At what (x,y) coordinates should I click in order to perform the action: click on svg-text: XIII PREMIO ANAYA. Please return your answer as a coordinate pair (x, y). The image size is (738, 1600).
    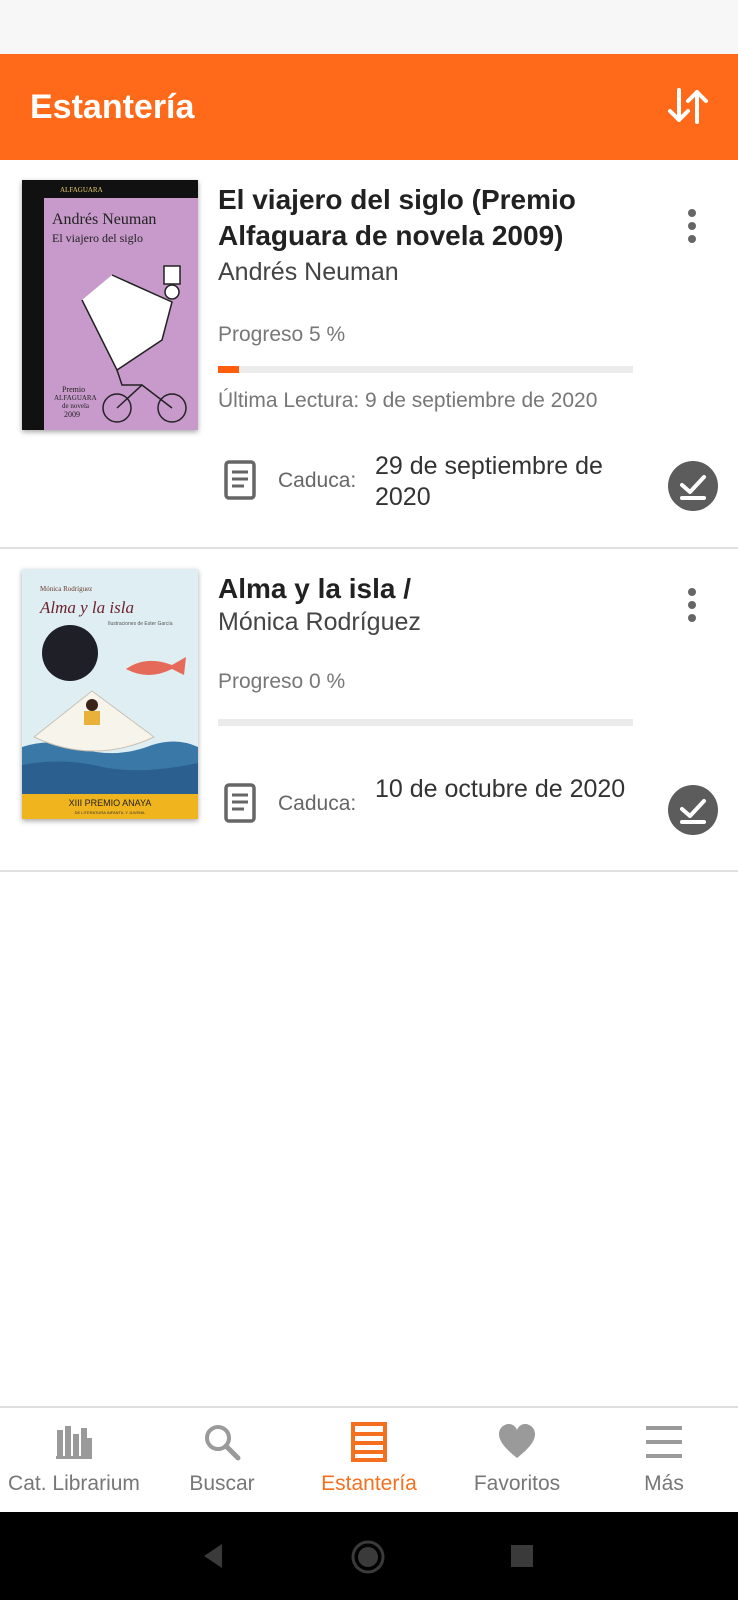
    Looking at the image, I should click on (110, 803).